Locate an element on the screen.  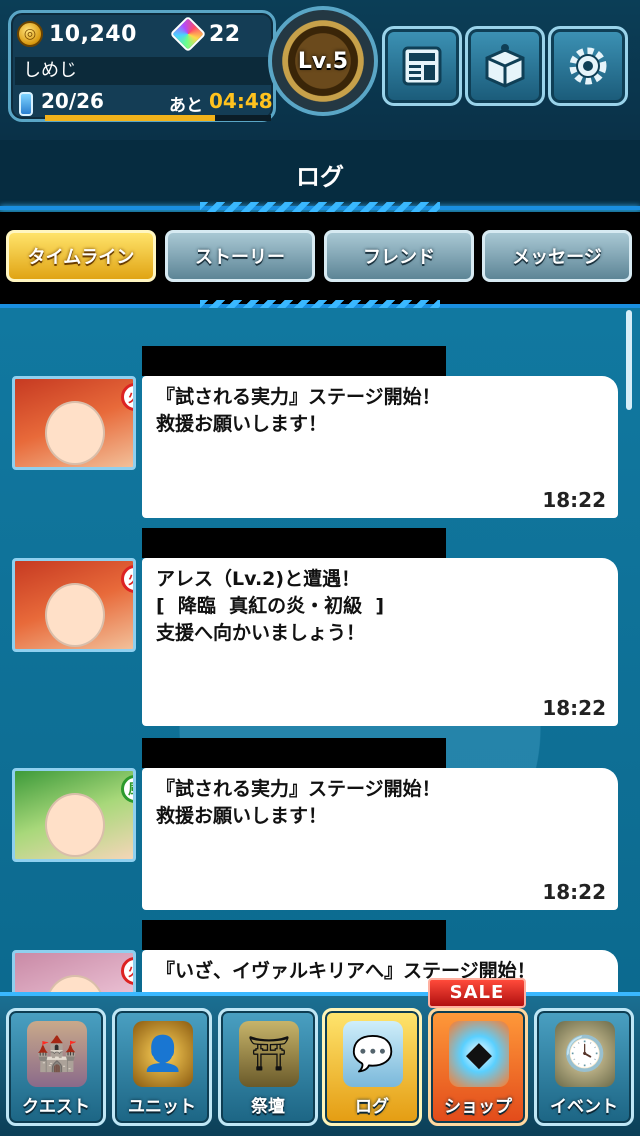
tab-strip: タイムライン ストーリー フレンド メッセージ is located at coordinates (320, 258).